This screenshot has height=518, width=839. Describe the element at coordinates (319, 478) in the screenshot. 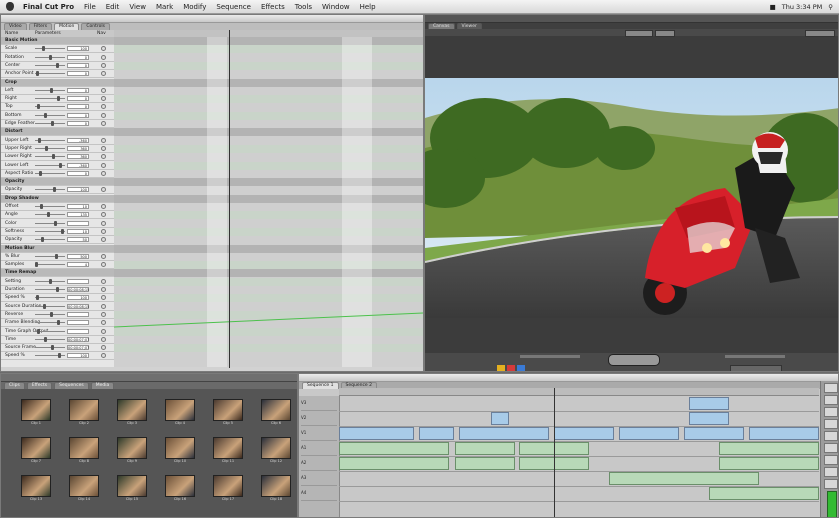

I see `track-header: A3` at that location.